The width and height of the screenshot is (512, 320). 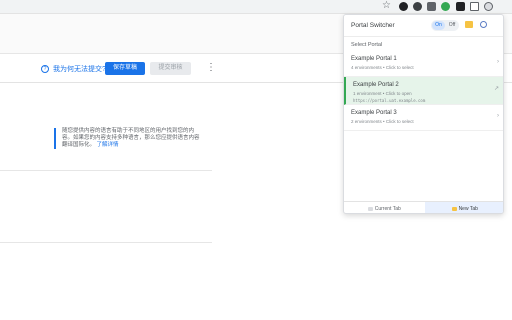 I want to click on popup-title: Portal Switcher, so click(x=373, y=25).